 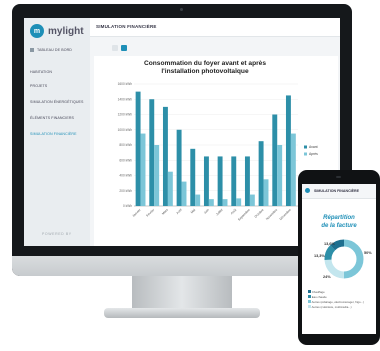 What do you see at coordinates (244, 215) in the screenshot?
I see `x-tick-label: Septembre` at bounding box center [244, 215].